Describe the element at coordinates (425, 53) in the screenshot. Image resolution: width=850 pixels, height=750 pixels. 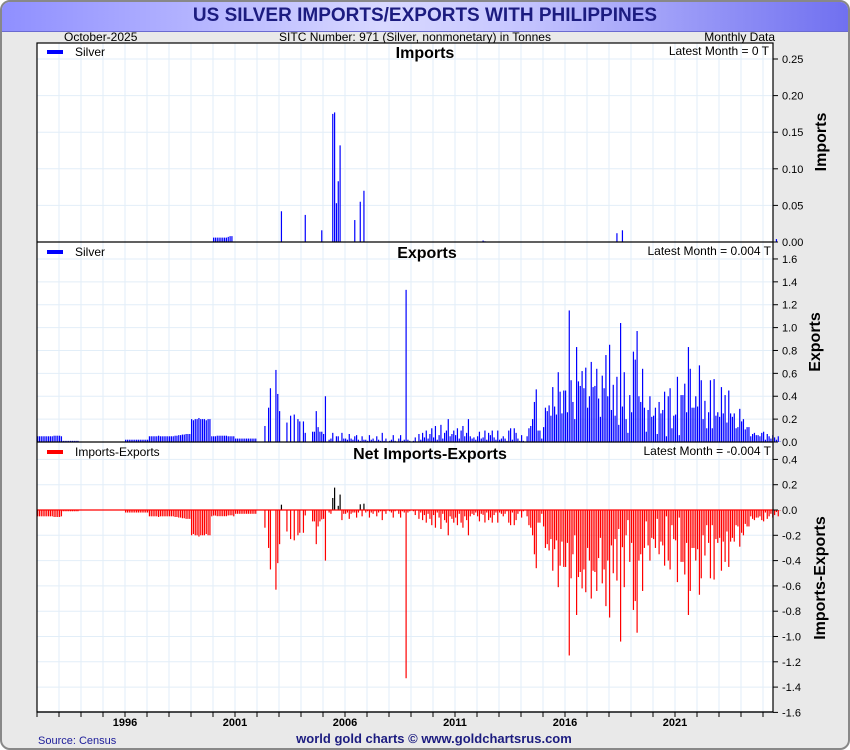
I see `panel-title-imports: Imports` at that location.